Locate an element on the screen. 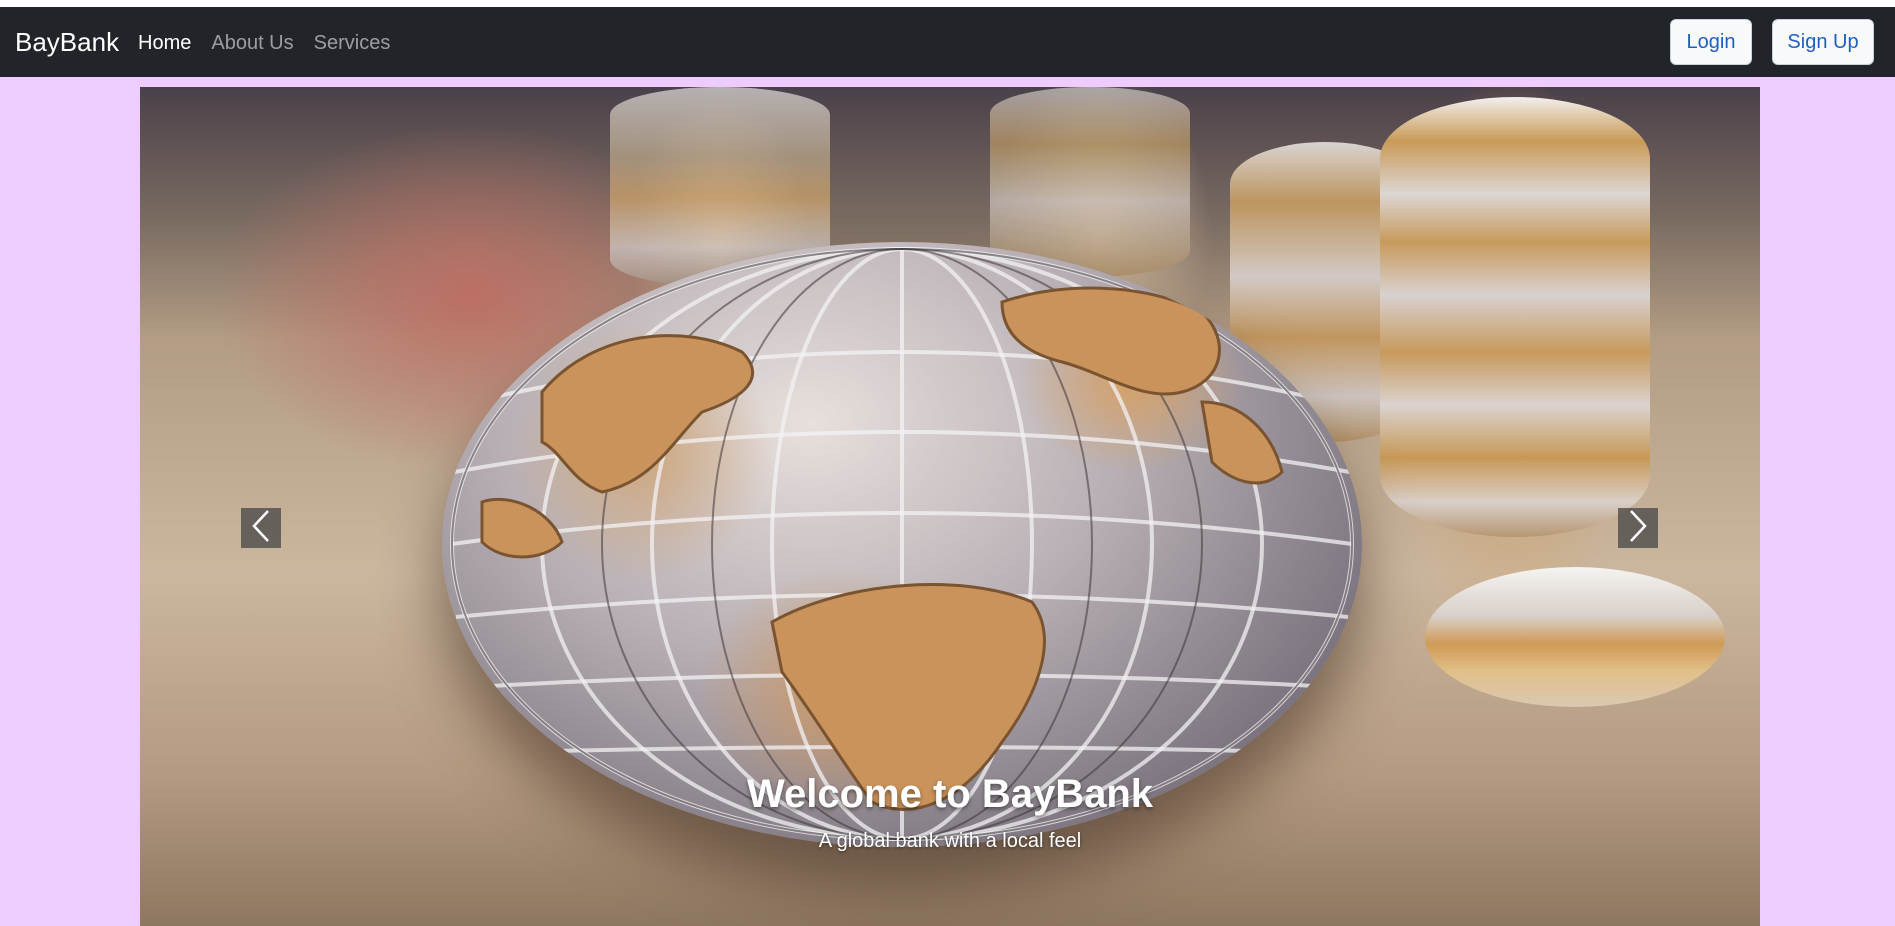  top-strip is located at coordinates (947, 3).